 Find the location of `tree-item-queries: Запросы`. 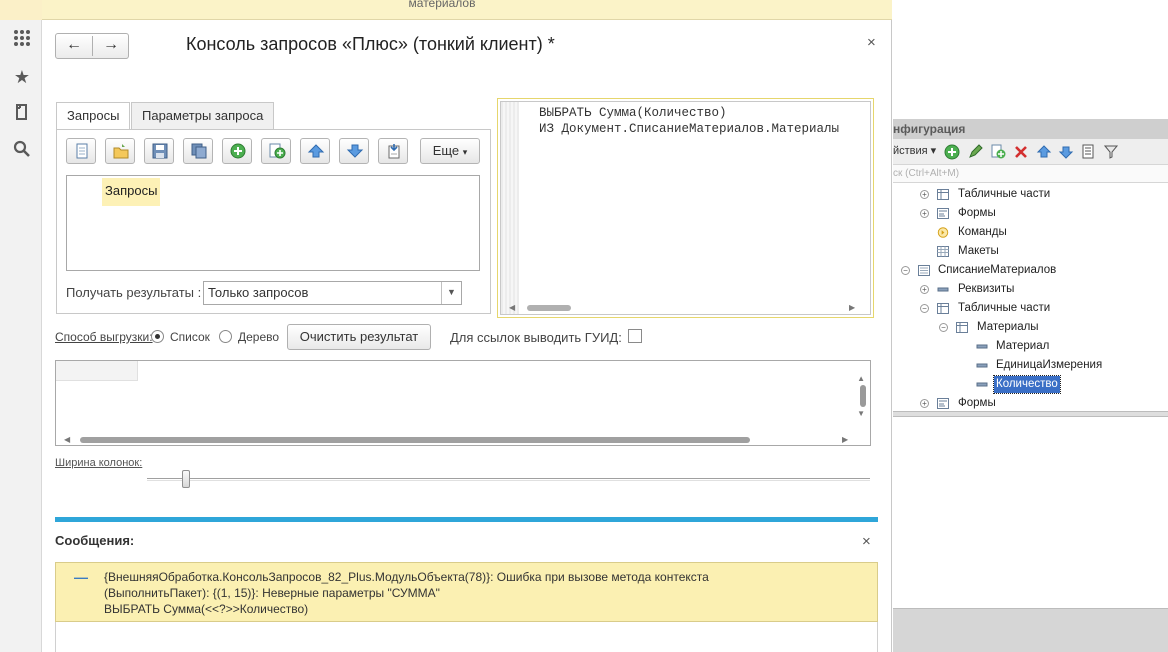

tree-item-queries: Запросы is located at coordinates (131, 192).